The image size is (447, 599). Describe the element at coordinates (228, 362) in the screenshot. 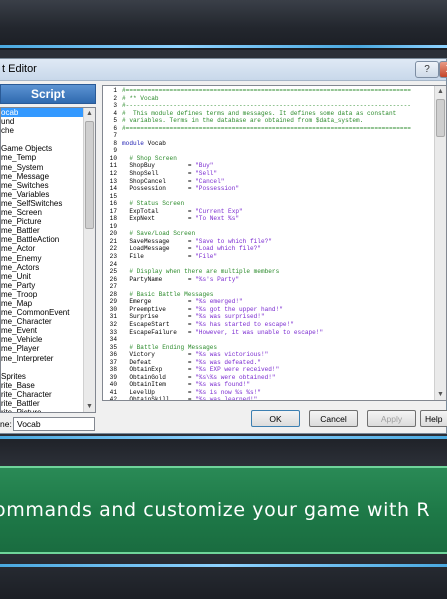

I see `code-token: "%s was defeated."` at that location.